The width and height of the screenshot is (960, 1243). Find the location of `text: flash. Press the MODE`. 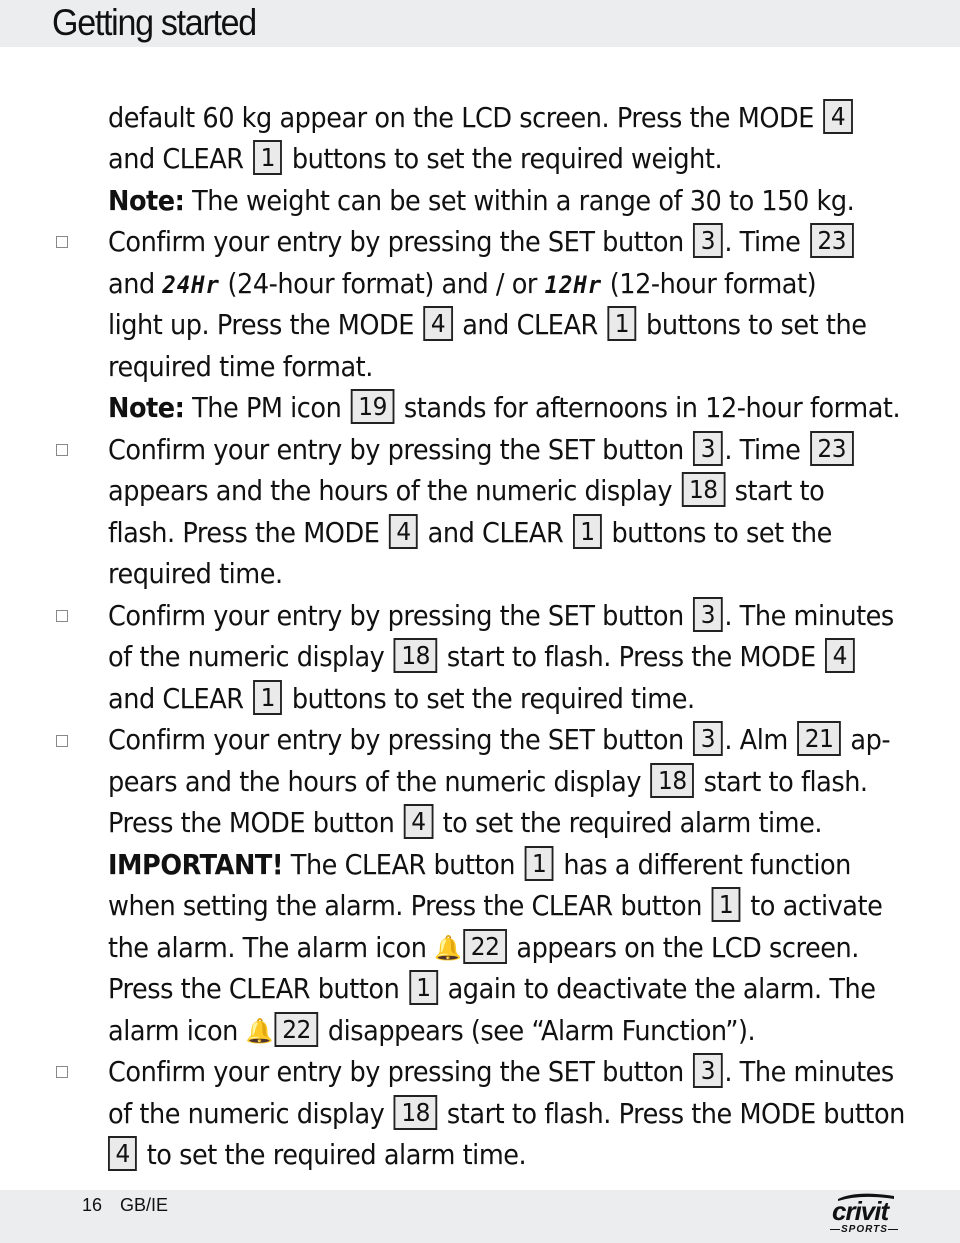

text: flash. Press the MODE is located at coordinates (248, 533).